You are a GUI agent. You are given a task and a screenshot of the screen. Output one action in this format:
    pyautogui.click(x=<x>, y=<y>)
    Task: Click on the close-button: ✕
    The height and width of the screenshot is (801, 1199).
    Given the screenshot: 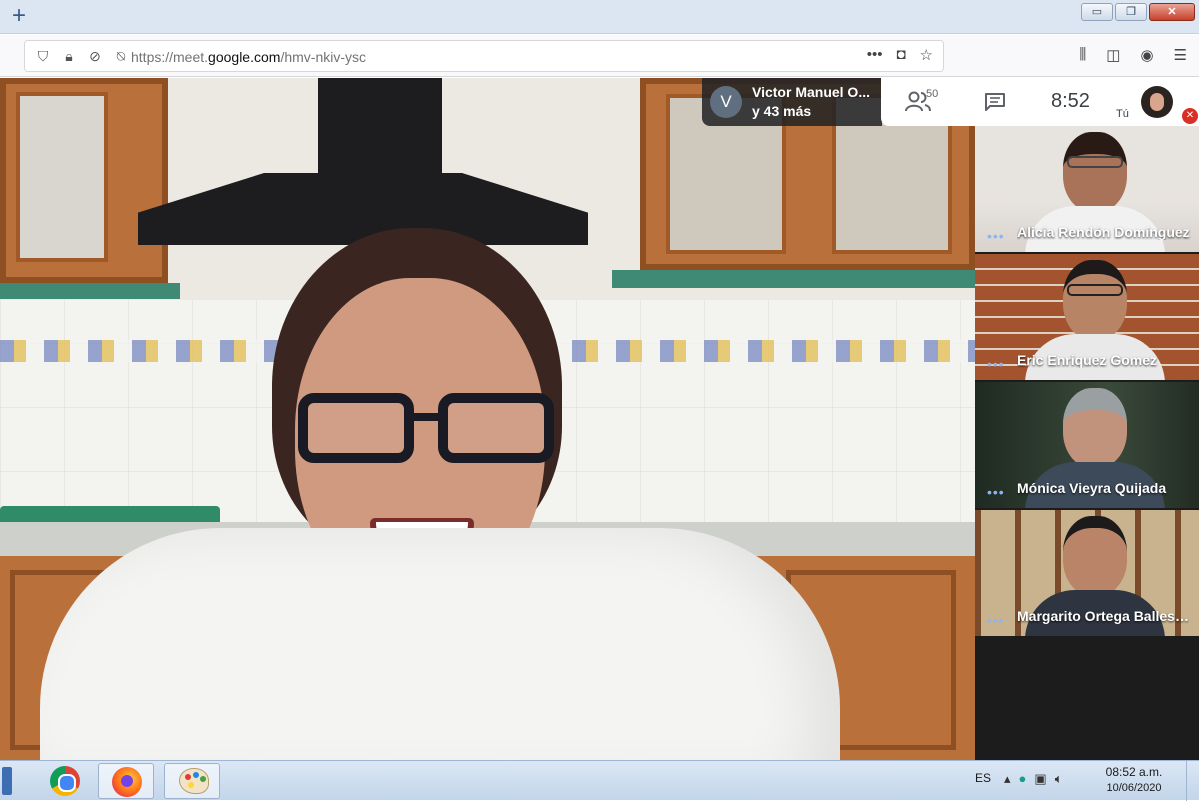 What is the action you would take?
    pyautogui.click(x=1172, y=12)
    